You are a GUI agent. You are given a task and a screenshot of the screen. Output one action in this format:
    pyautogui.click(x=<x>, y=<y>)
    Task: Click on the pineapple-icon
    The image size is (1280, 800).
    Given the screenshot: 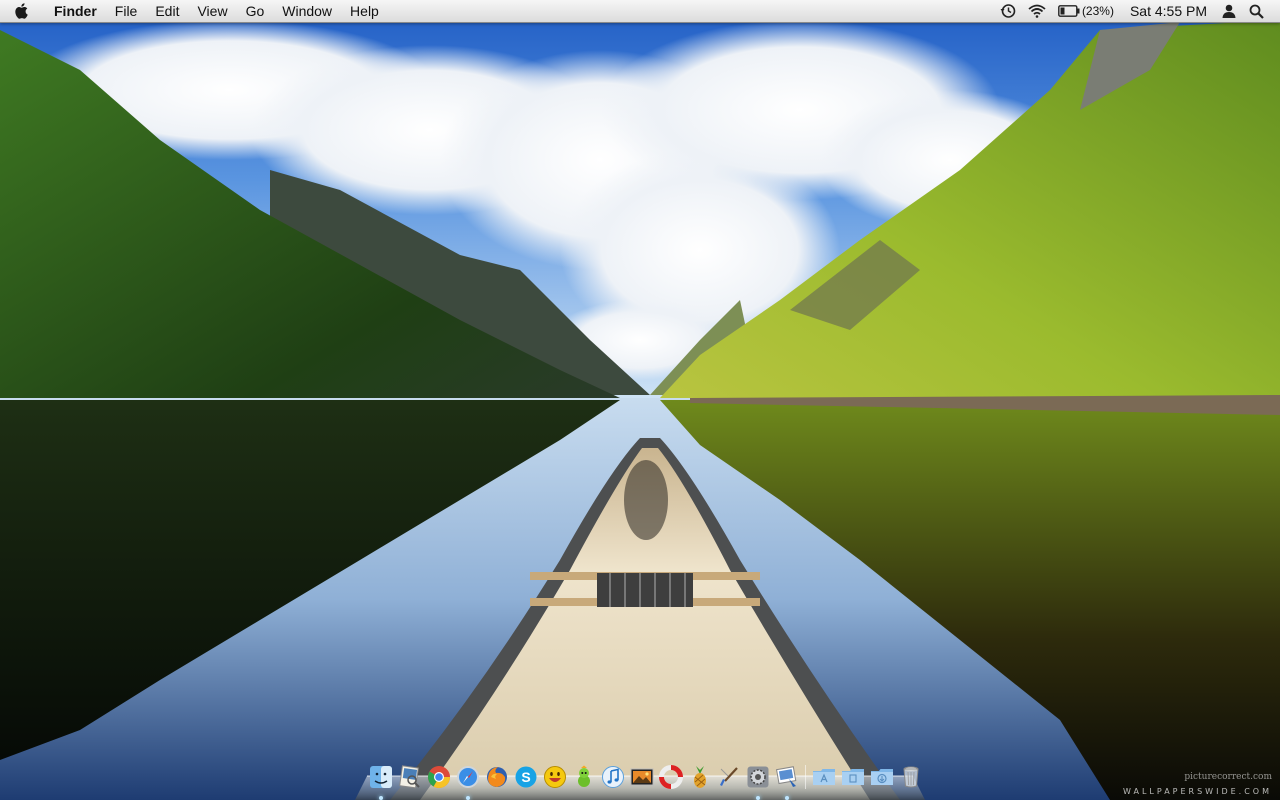 What is the action you would take?
    pyautogui.click(x=699, y=777)
    